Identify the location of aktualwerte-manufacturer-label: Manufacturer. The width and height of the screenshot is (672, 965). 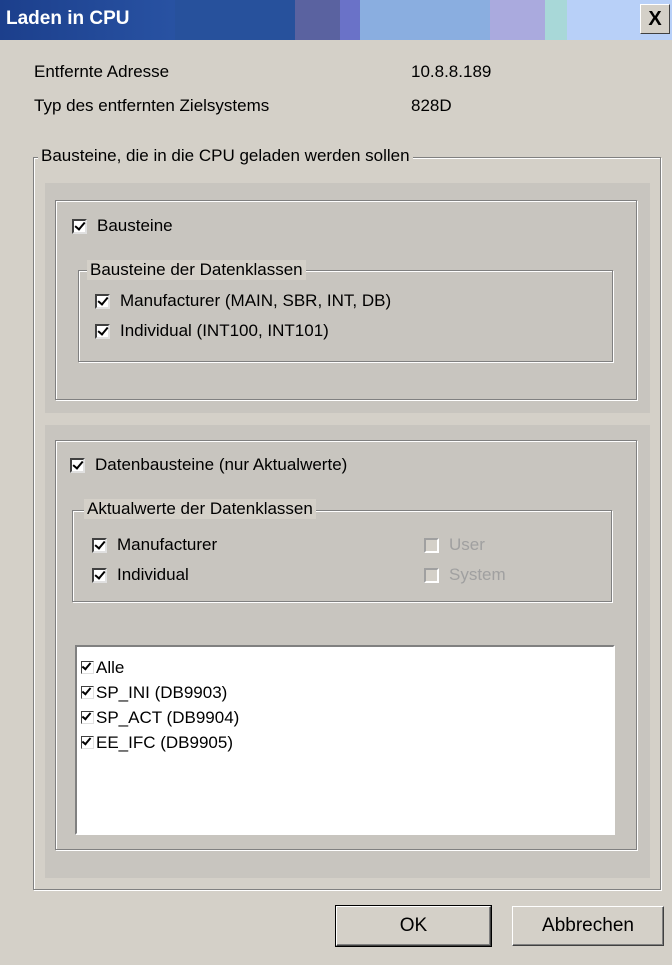
(167, 544).